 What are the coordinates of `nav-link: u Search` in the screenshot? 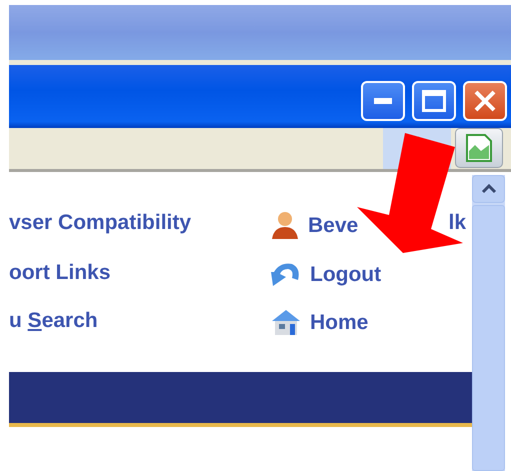 It's located at (139, 322).